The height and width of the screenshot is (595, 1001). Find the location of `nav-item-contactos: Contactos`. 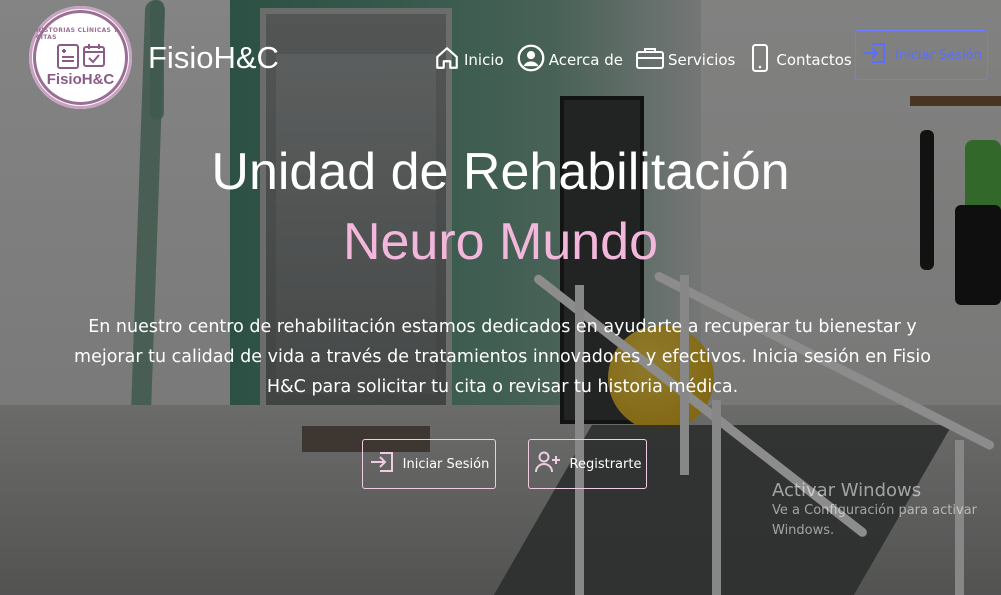

nav-item-contactos: Contactos is located at coordinates (800, 60).